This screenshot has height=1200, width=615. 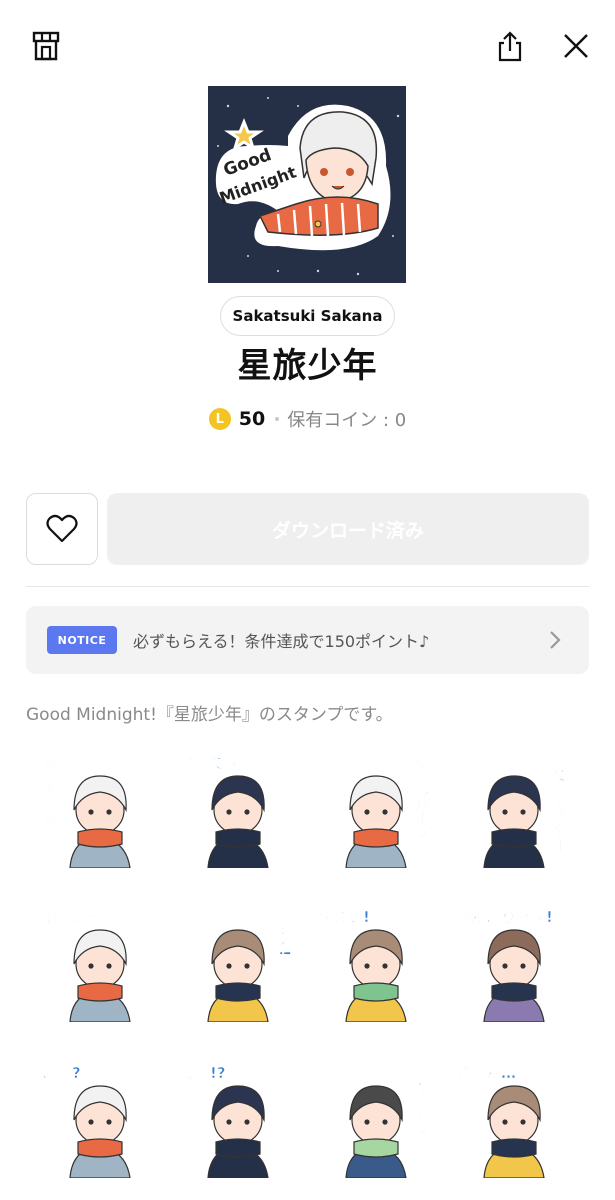 I want to click on sticker-item: 了解です, so click(x=236, y=808).